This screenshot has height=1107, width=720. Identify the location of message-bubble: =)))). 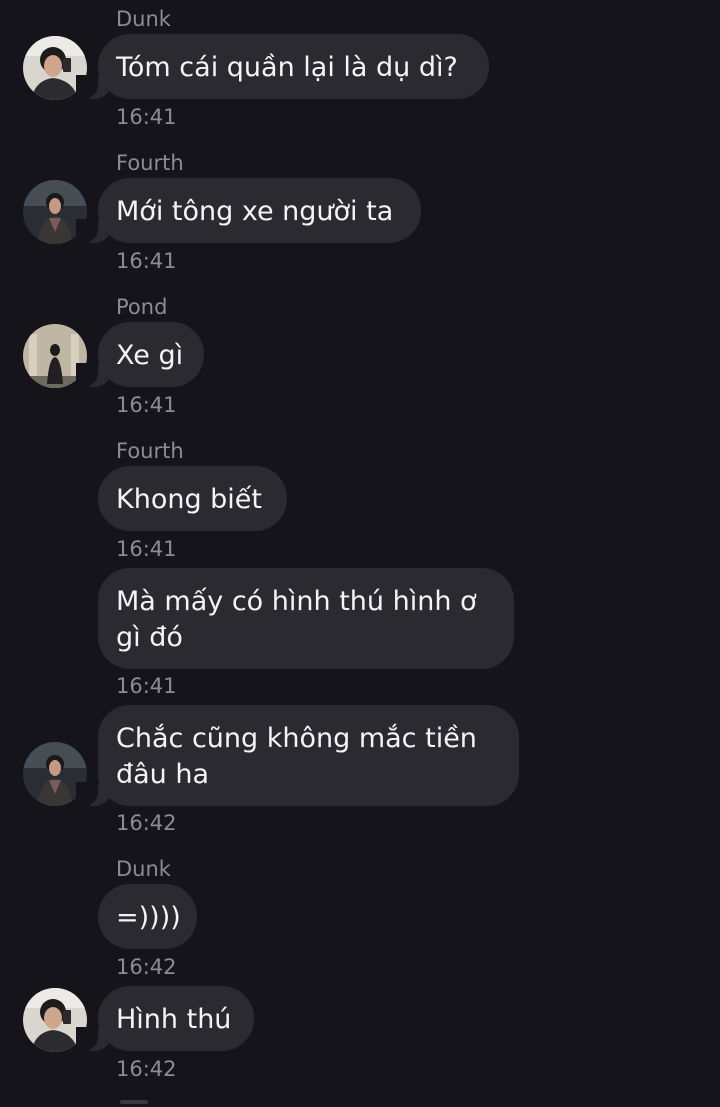
(147, 916).